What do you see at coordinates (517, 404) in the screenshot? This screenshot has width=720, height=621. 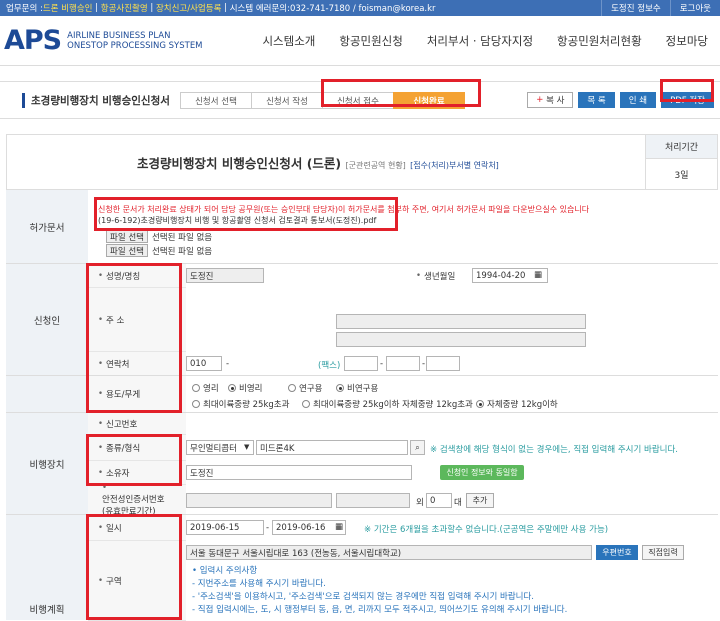 I see `radio-weight-under12: 자체중량 12kg이하` at bounding box center [517, 404].